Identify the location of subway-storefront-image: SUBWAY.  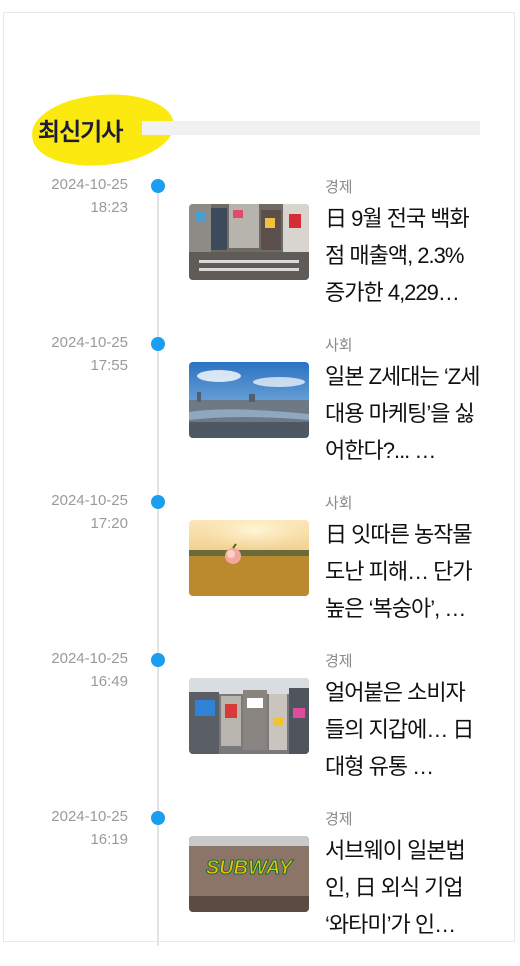
(249, 874).